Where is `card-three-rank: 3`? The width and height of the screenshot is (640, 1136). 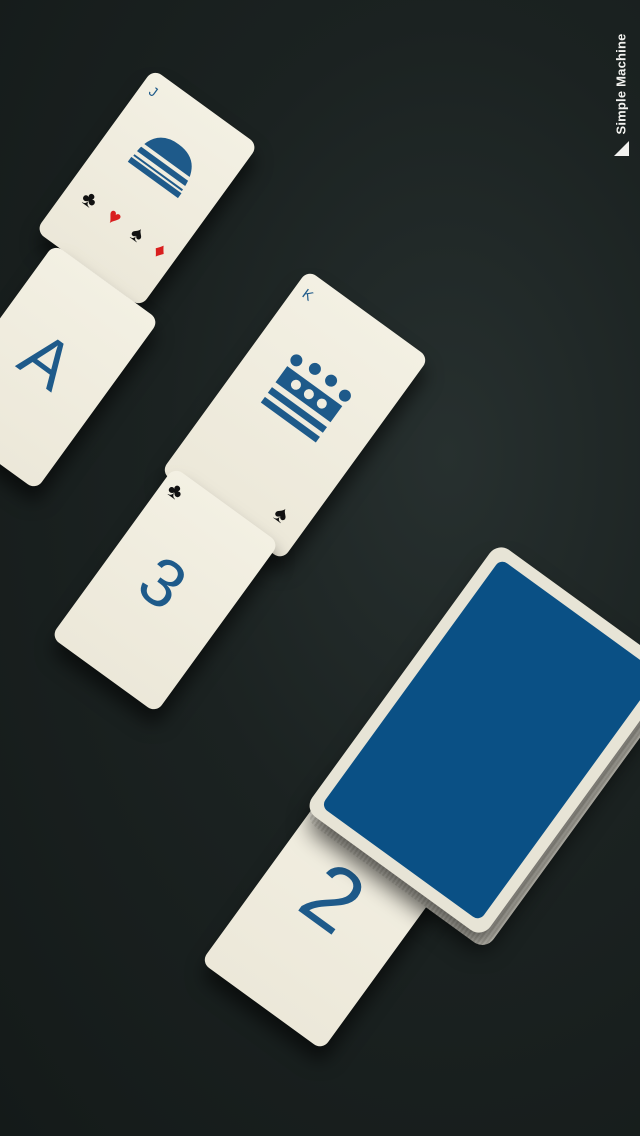 card-three-rank: 3 is located at coordinates (162, 583).